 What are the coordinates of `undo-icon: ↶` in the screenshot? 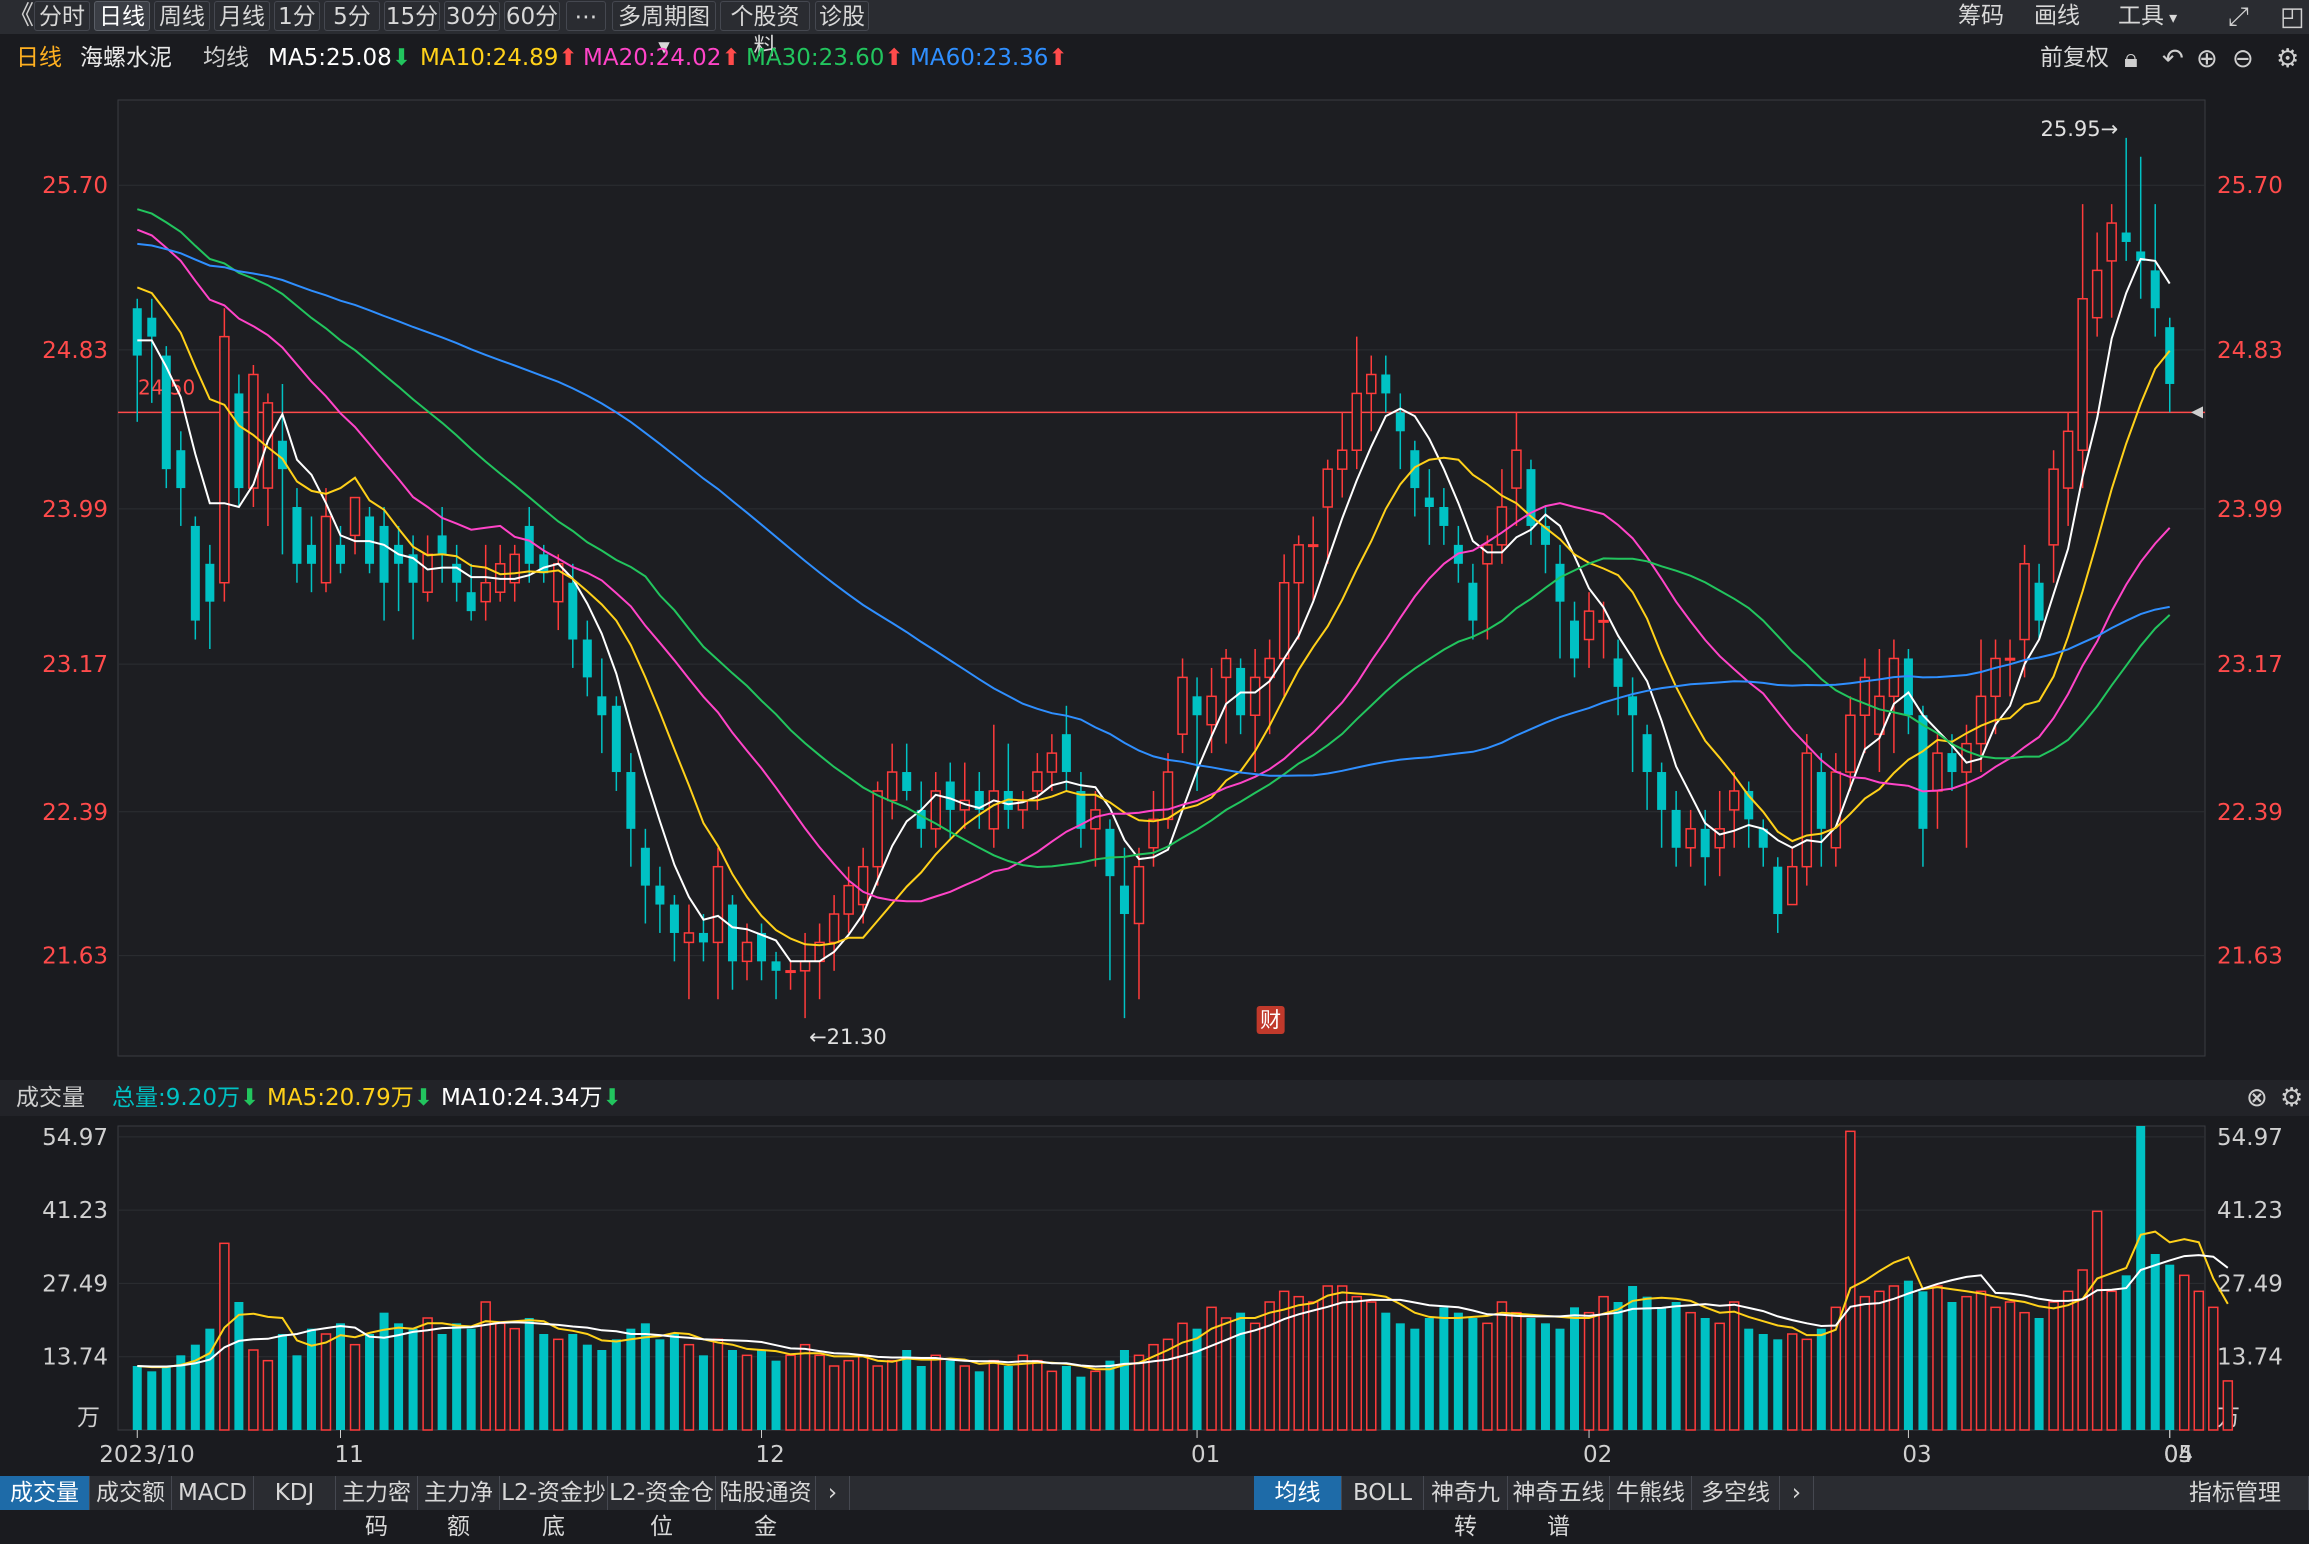 It's located at (2173, 59).